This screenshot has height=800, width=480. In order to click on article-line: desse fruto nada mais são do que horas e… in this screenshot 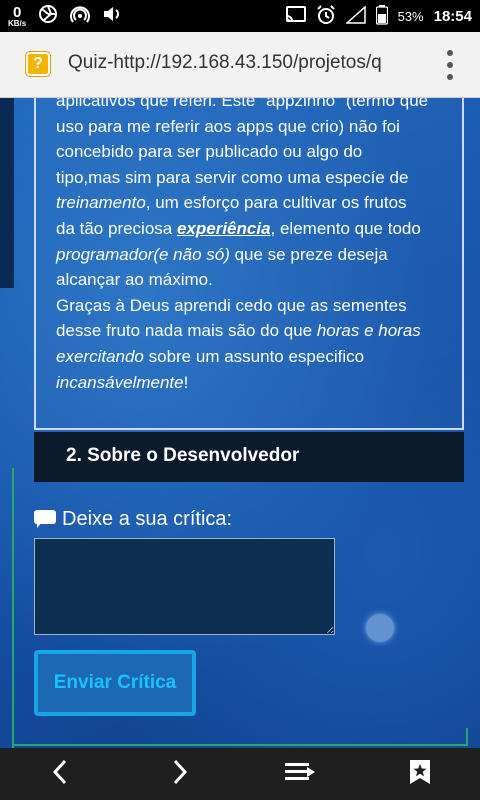, I will do `click(256, 331)`.